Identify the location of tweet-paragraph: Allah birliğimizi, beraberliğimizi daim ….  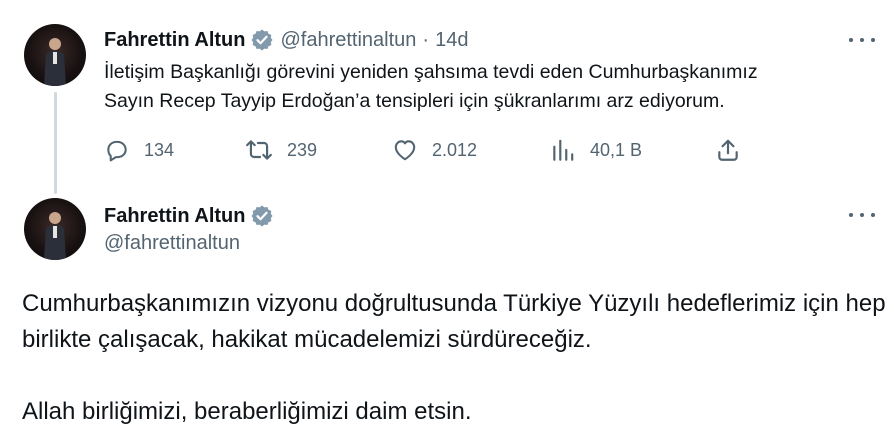
(247, 411).